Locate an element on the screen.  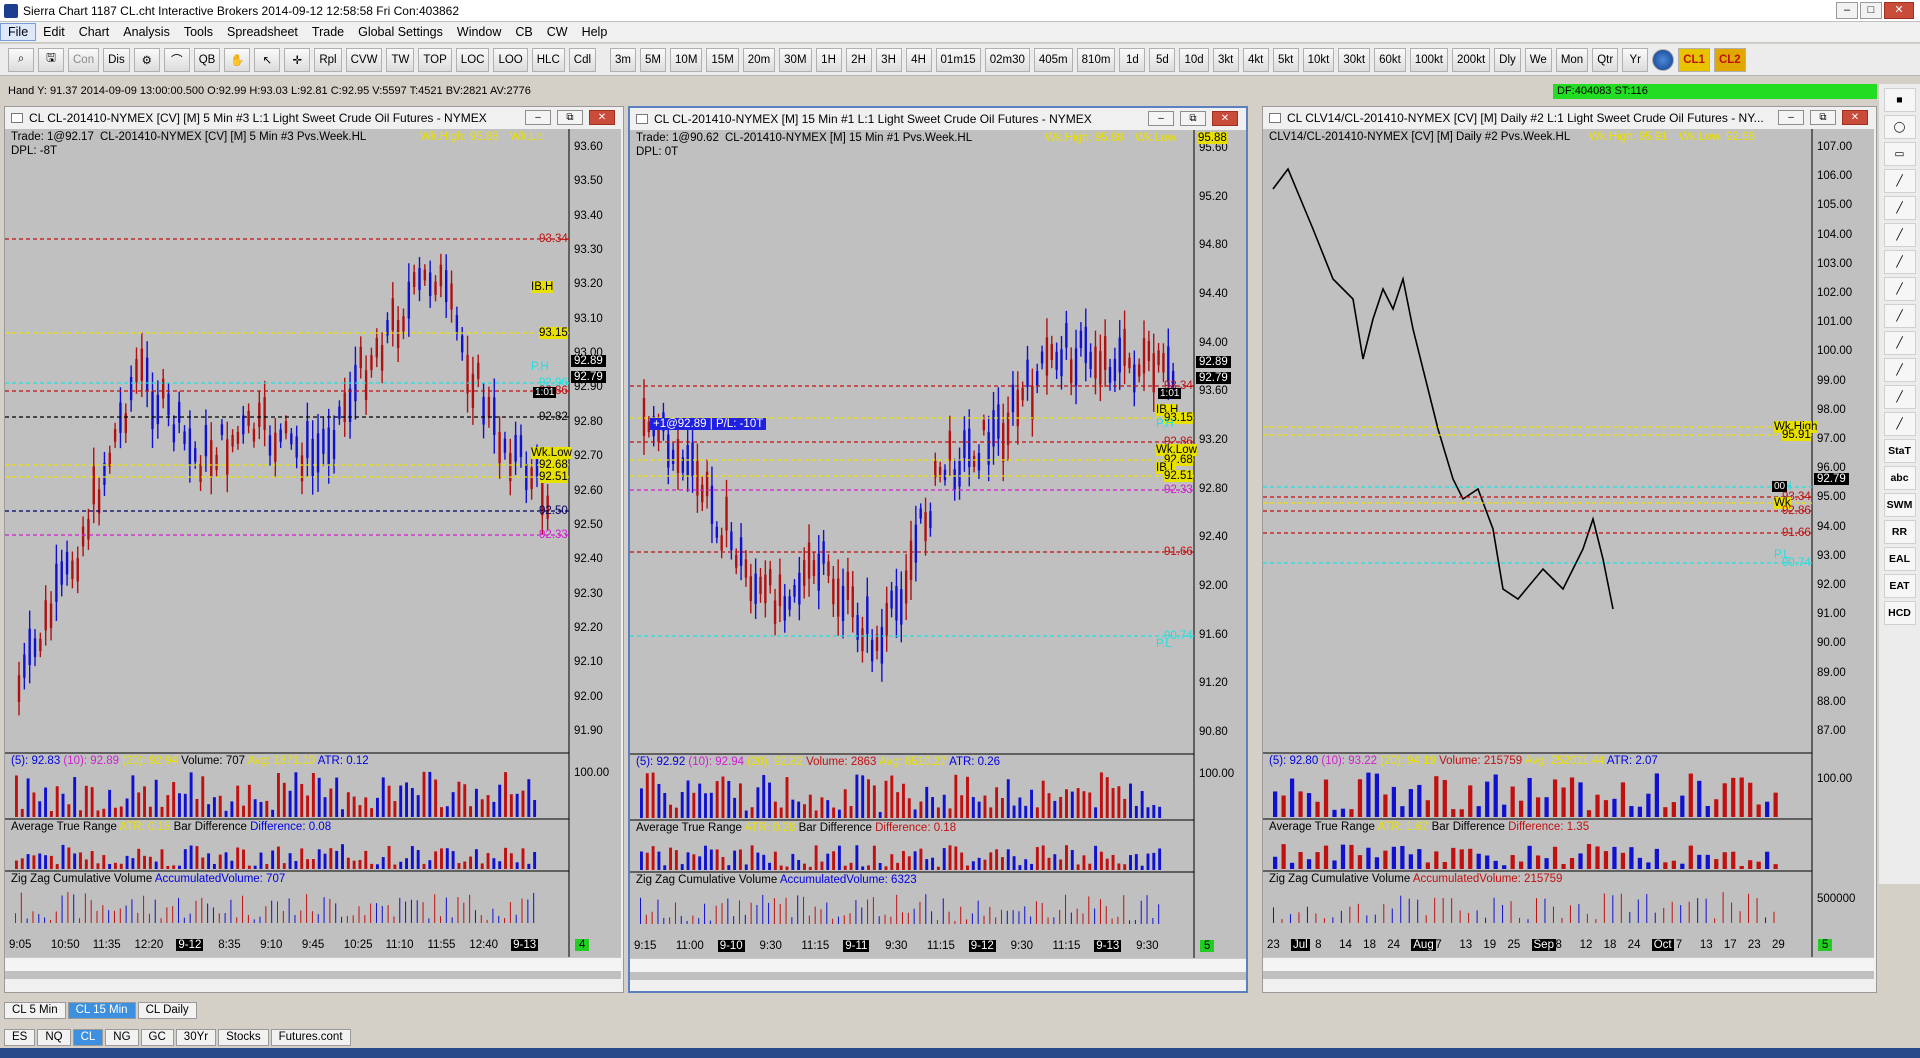
magnify-icon: ⌕ is located at coordinates (21, 59).